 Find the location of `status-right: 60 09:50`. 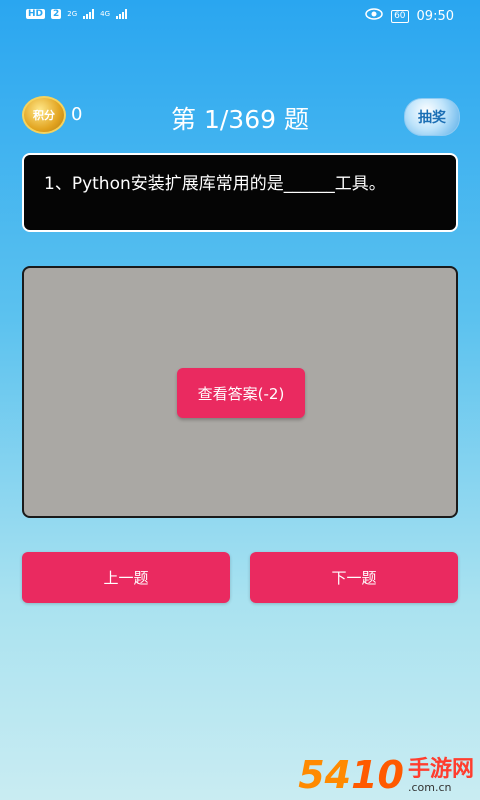

status-right: 60 09:50 is located at coordinates (409, 16).